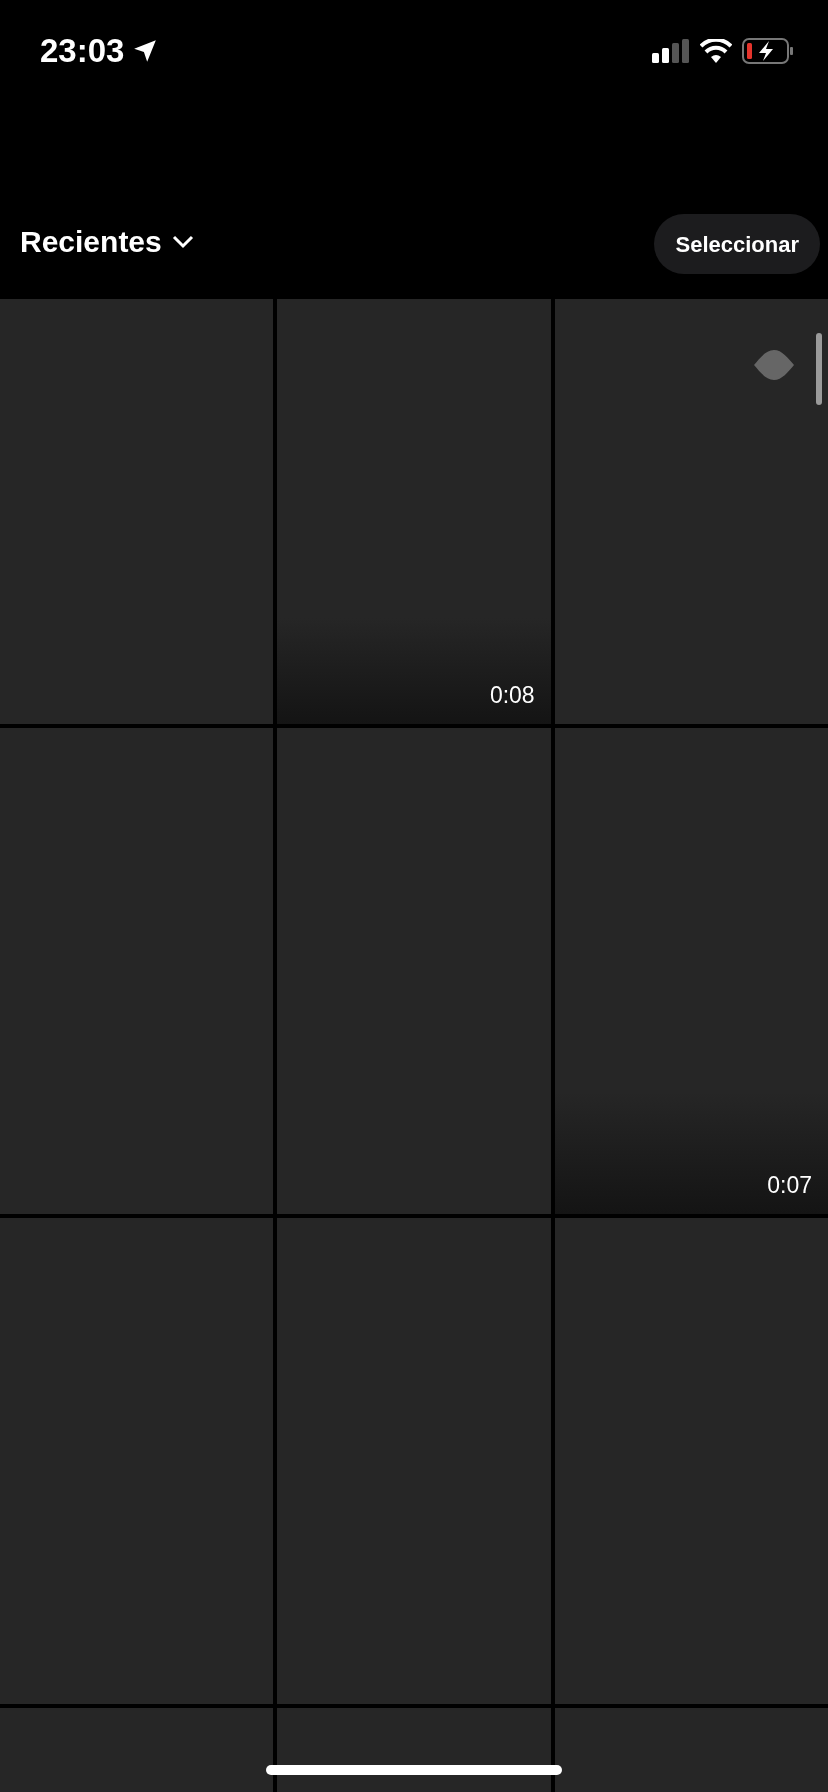  I want to click on video-thumbnail: 0:07, so click(691, 971).